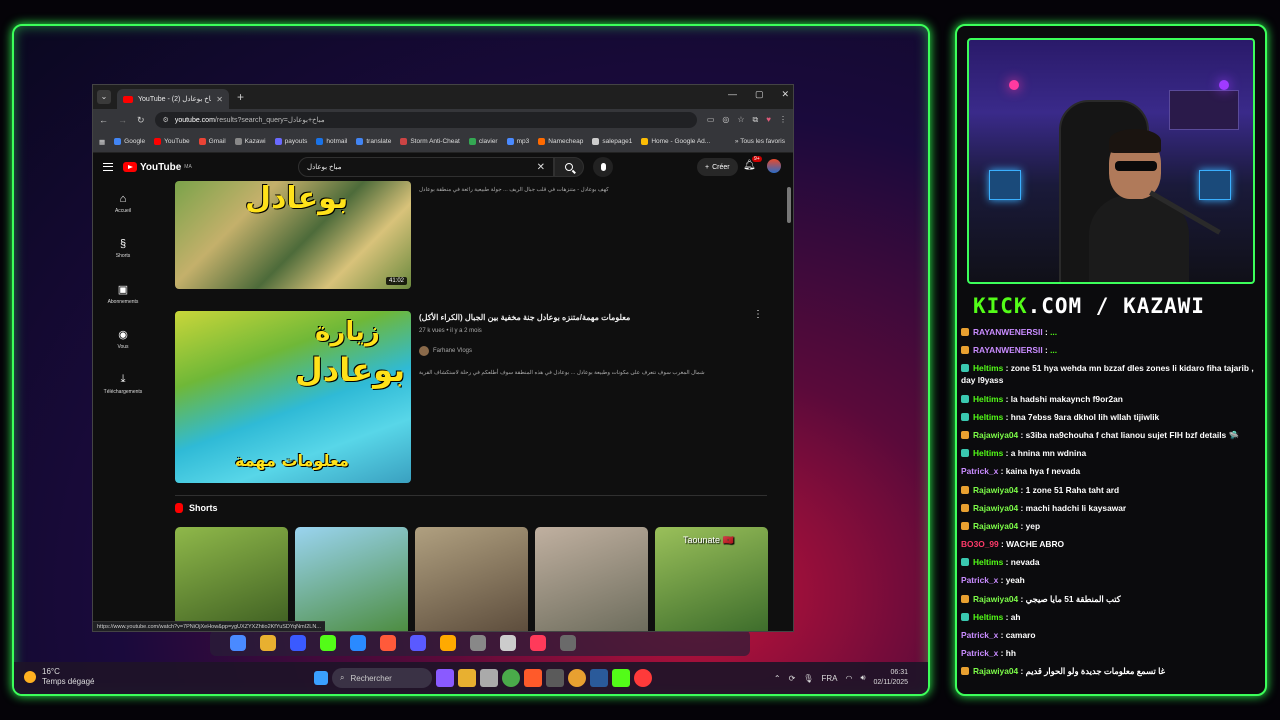 This screenshot has width=1280, height=720. What do you see at coordinates (829, 678) in the screenshot?
I see `language-indicator: FRA` at bounding box center [829, 678].